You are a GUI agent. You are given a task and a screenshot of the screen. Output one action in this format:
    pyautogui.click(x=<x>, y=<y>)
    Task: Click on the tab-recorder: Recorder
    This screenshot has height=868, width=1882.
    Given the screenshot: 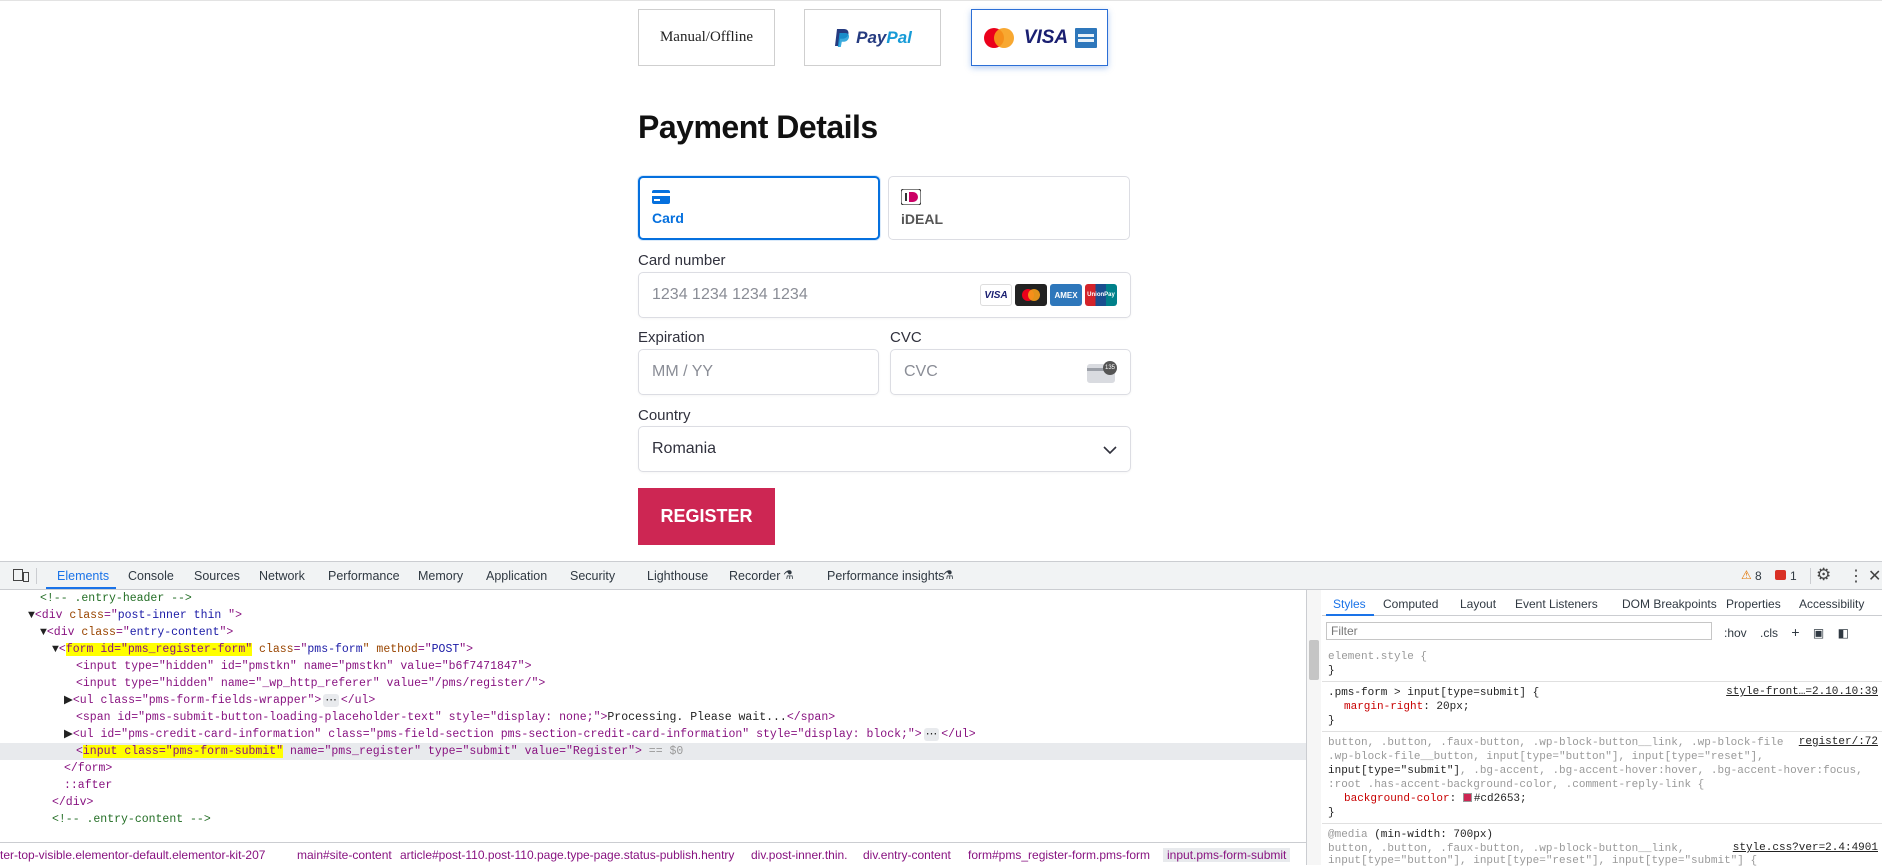 What is the action you would take?
    pyautogui.click(x=754, y=576)
    